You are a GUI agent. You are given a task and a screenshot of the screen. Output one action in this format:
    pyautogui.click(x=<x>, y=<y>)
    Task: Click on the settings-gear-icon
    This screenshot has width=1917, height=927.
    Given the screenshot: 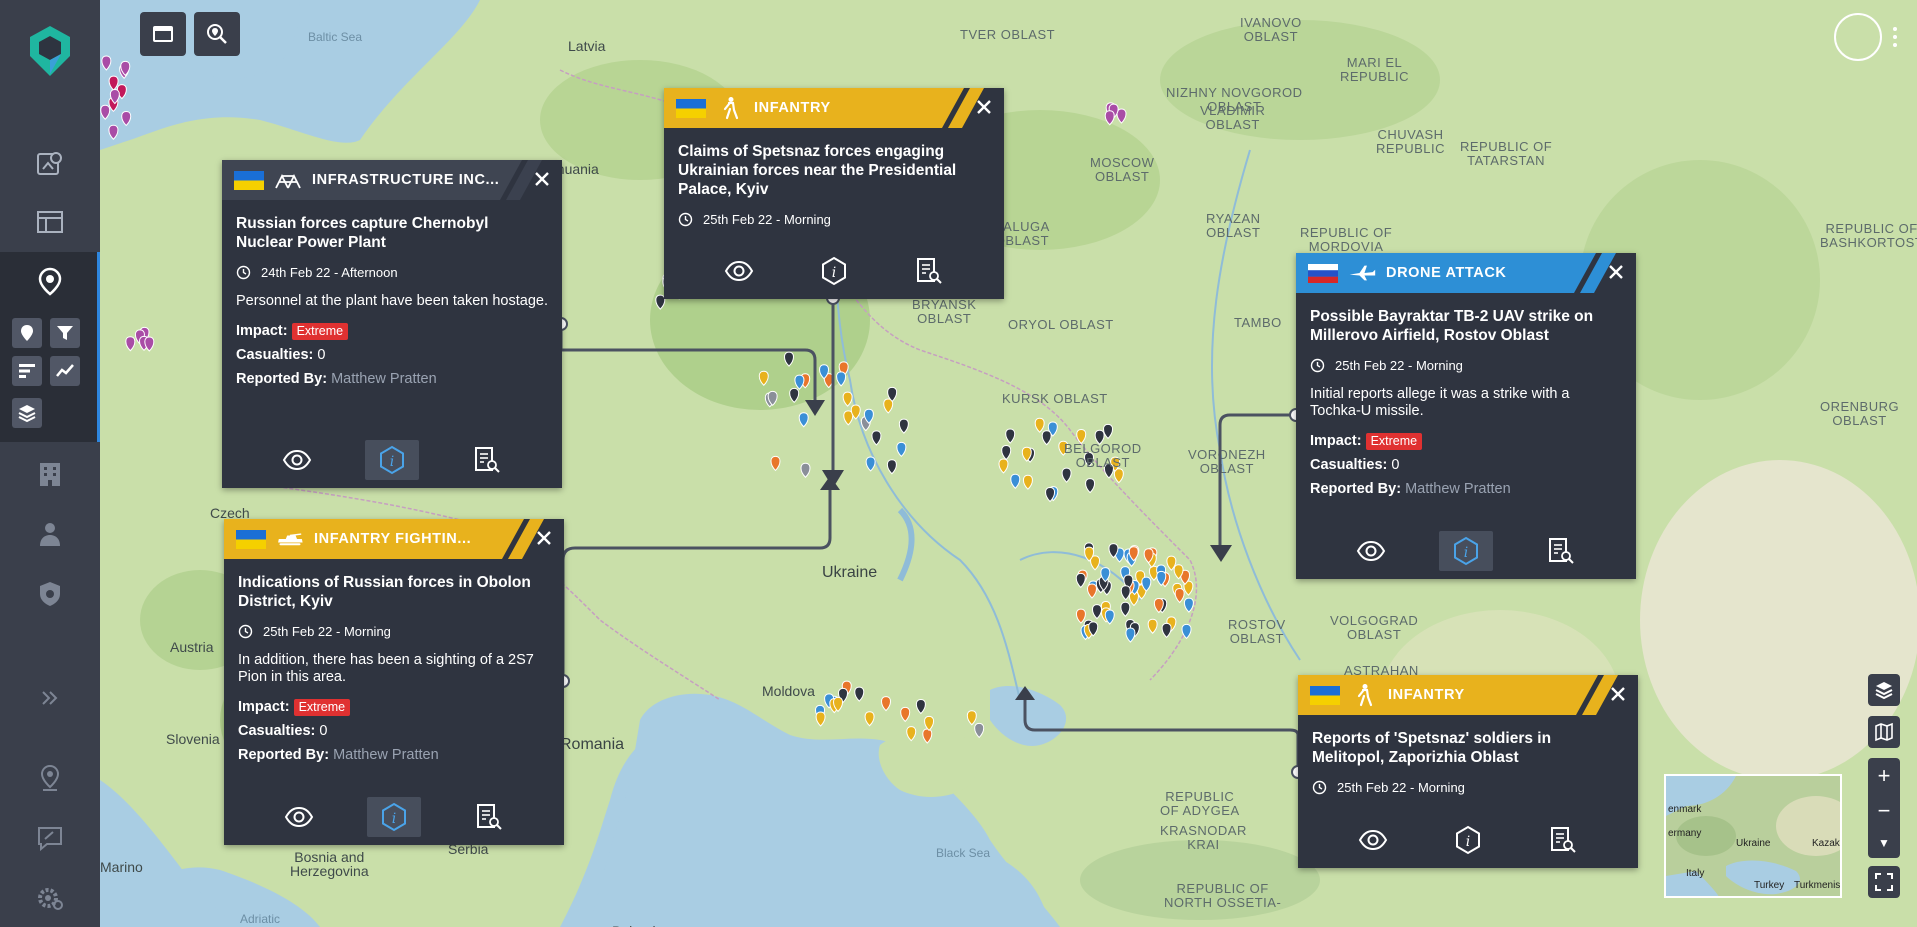 What is the action you would take?
    pyautogui.click(x=50, y=898)
    